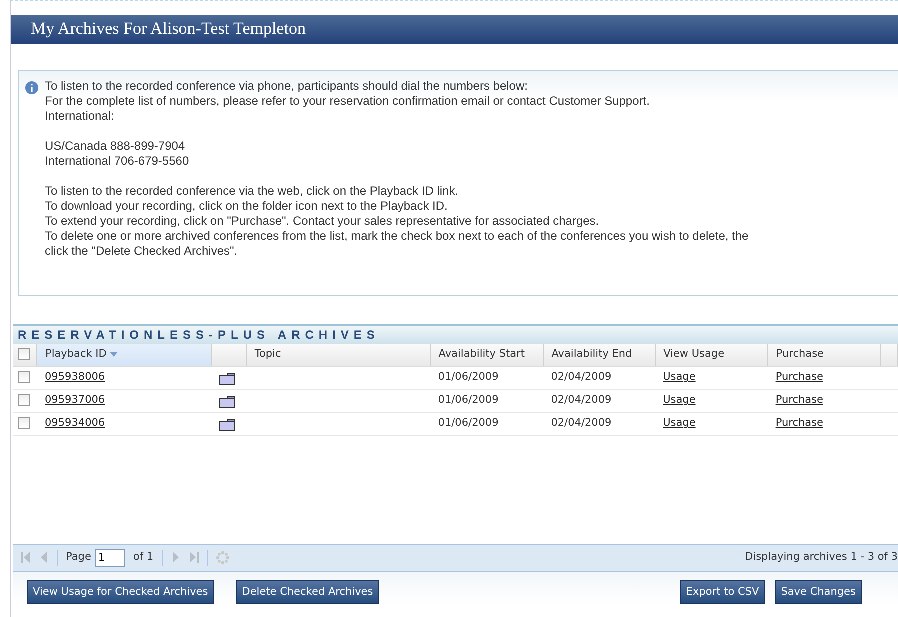 The height and width of the screenshot is (617, 898). I want to click on status-text: Displaying archives 1 - 3 of 3, so click(821, 557).